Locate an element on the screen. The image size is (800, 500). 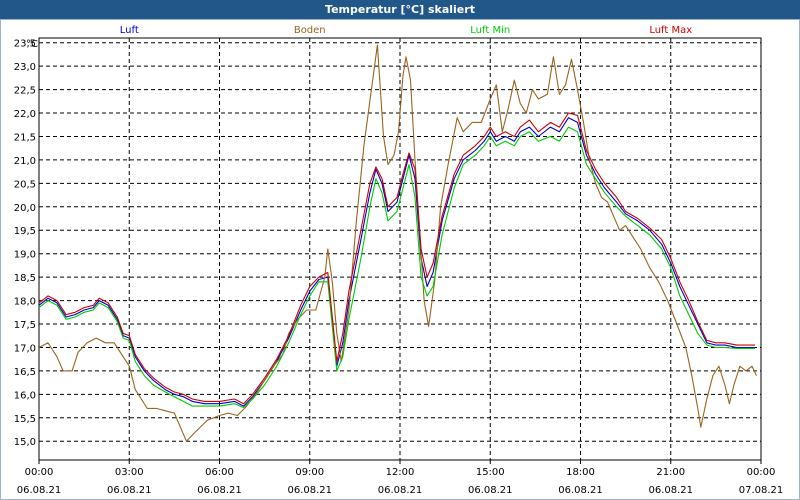
legend: Luft Boden Luft Min Luft Max is located at coordinates (406, 30).